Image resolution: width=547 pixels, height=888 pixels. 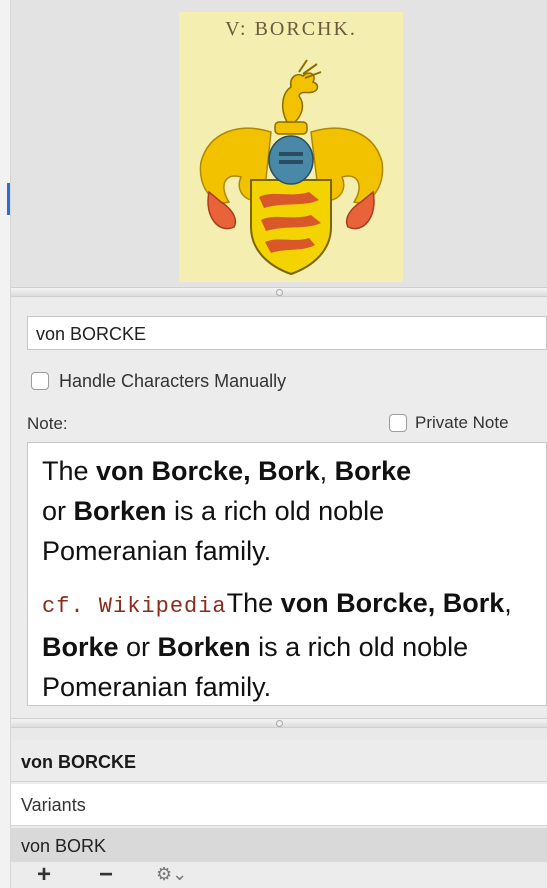 I want to click on private-note-label: Private Note, so click(x=462, y=422).